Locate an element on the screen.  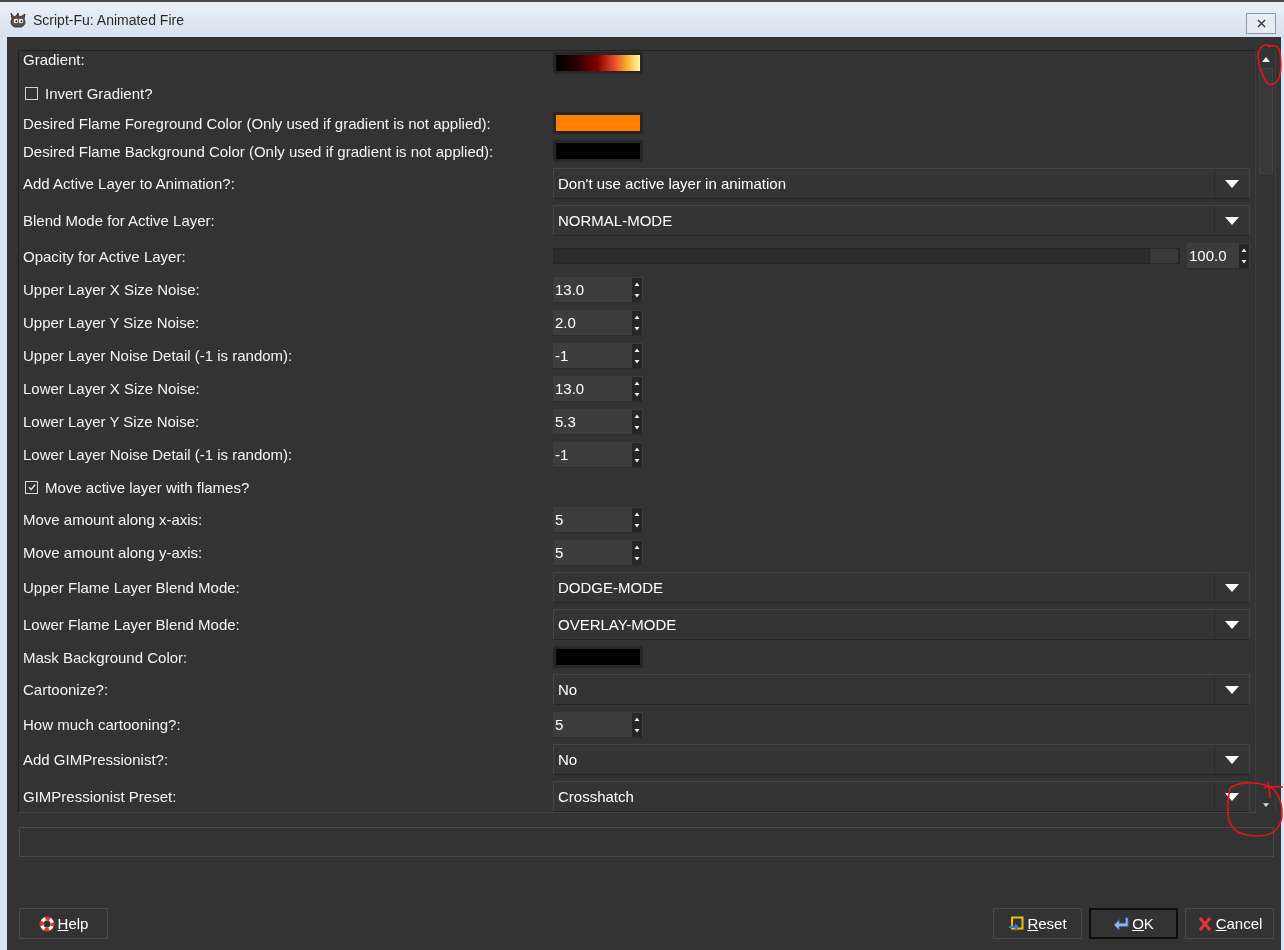
field-label: Upper Flame Layer Blend Mode: is located at coordinates (132, 587).